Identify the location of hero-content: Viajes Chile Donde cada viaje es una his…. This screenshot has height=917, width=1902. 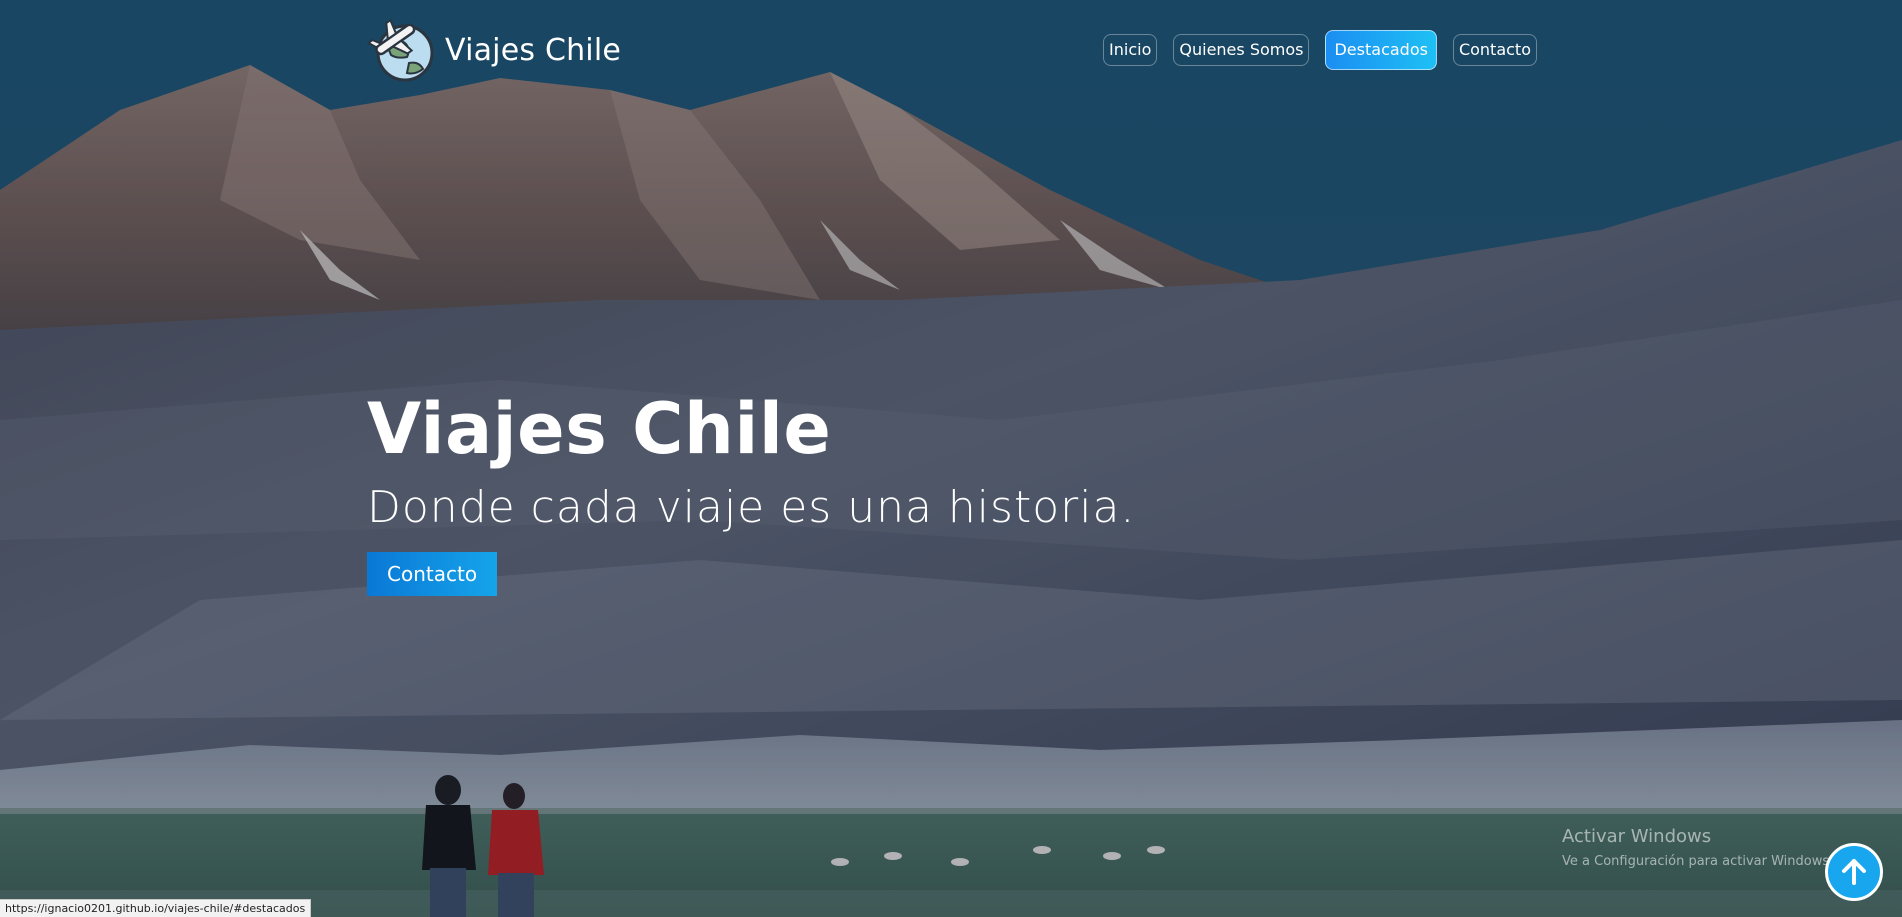
(751, 490).